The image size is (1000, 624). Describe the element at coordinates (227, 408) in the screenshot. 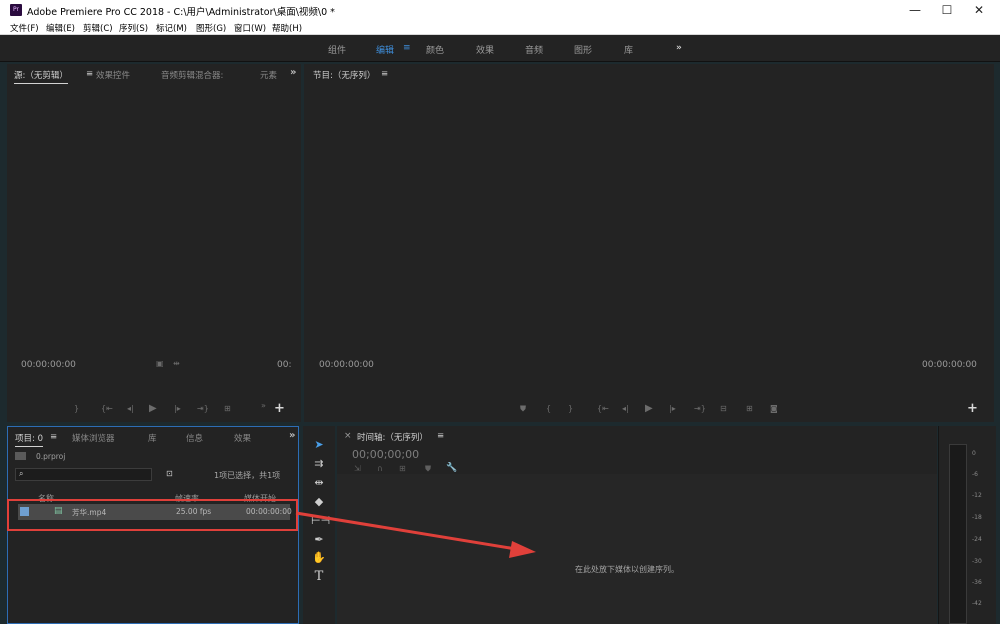

I see `insert-icon: ⊞` at that location.